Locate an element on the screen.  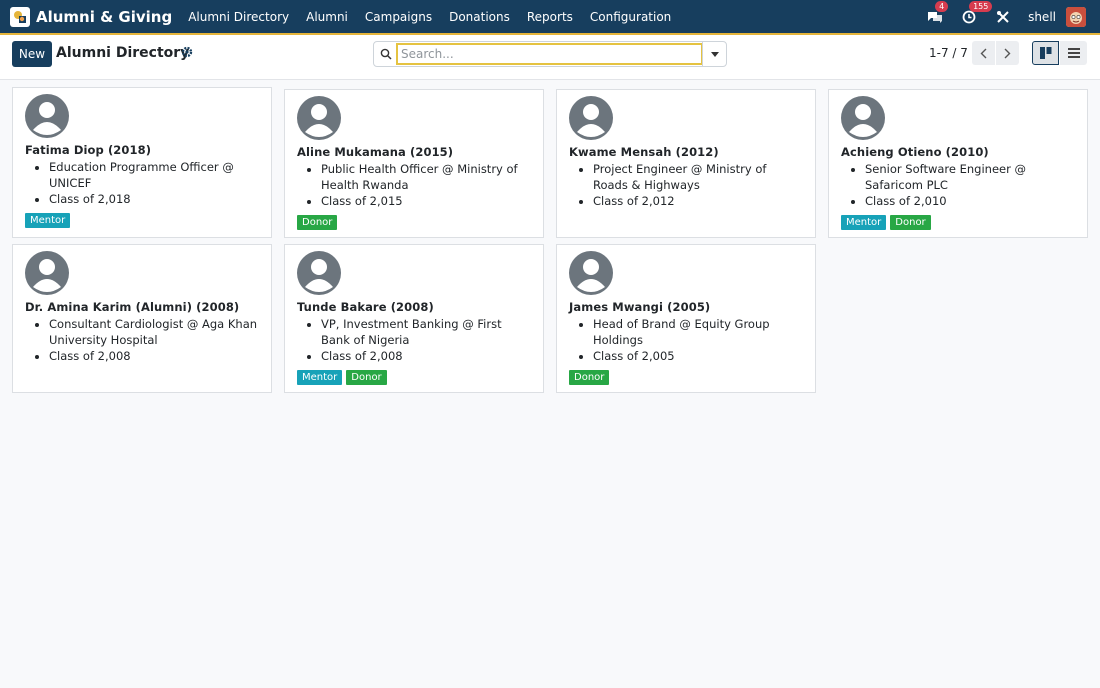
list-icon is located at coordinates (1073, 53).